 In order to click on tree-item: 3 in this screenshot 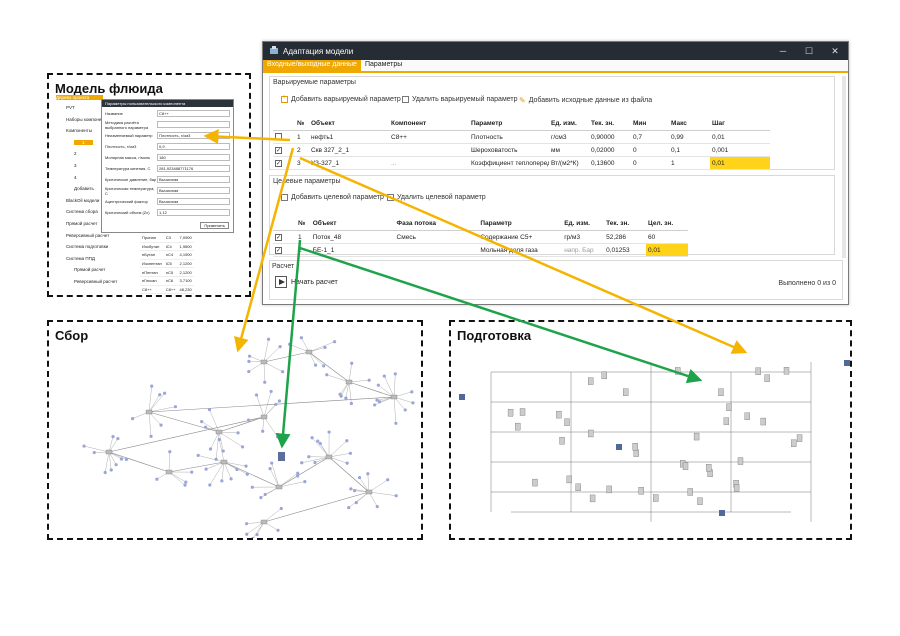, I will do `click(75, 165)`.